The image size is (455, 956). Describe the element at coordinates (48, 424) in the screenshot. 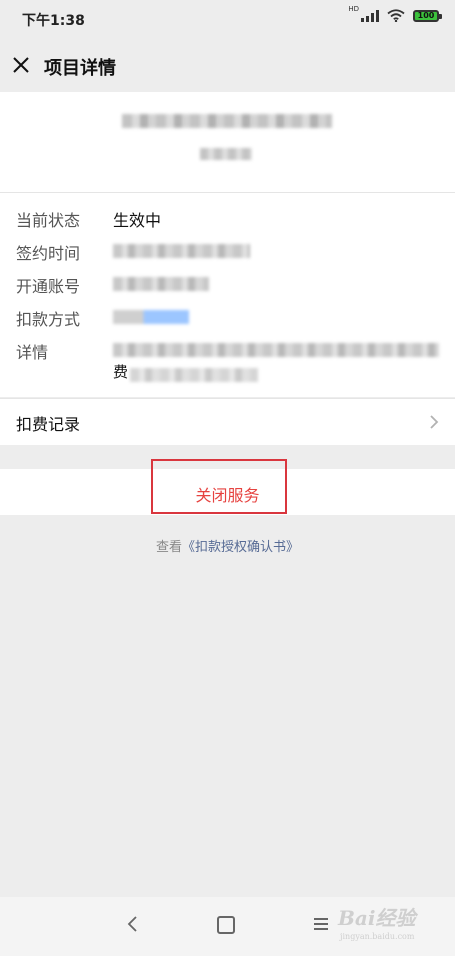

I see `fee-record-label: 扣费记录` at that location.